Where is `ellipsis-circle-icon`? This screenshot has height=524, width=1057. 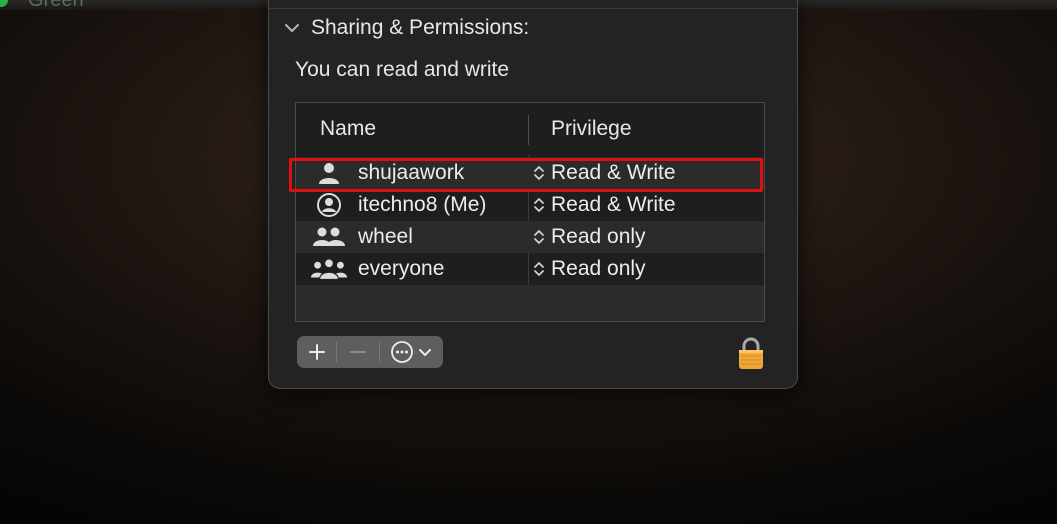 ellipsis-circle-icon is located at coordinates (402, 352).